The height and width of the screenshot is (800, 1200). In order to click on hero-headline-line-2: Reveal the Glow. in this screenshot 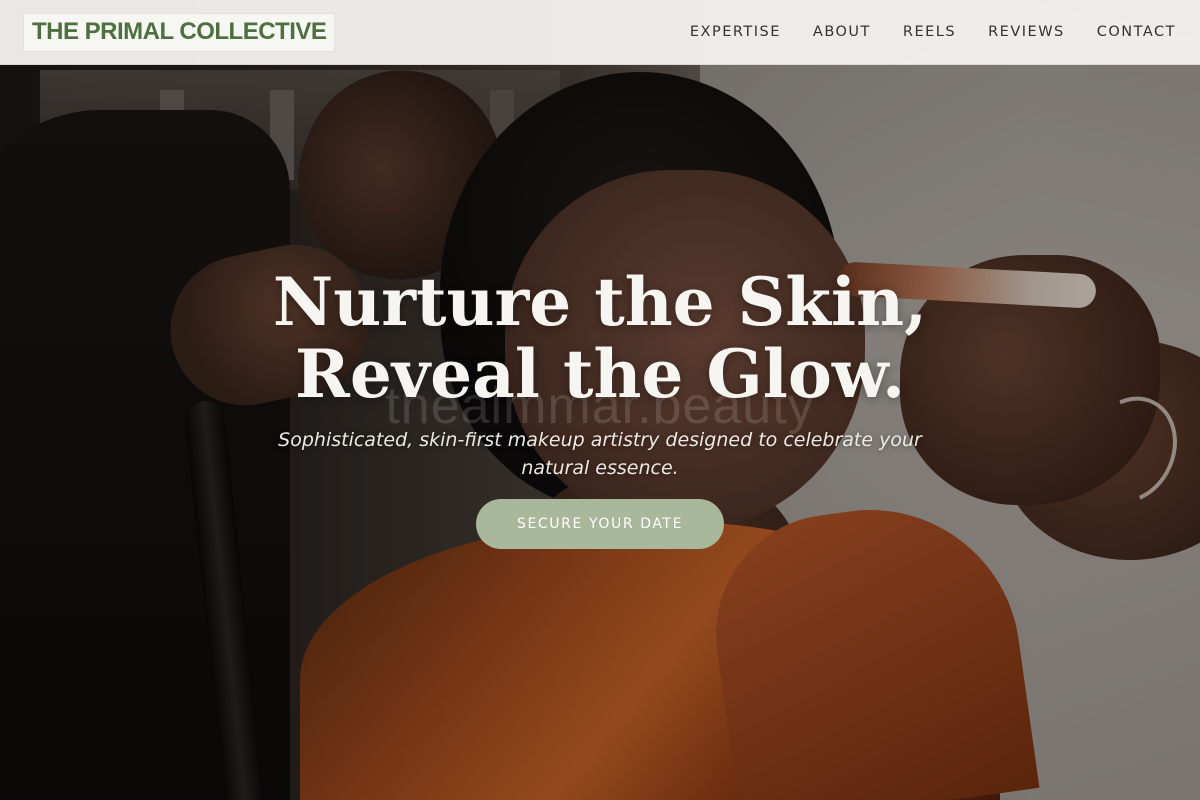, I will do `click(600, 374)`.